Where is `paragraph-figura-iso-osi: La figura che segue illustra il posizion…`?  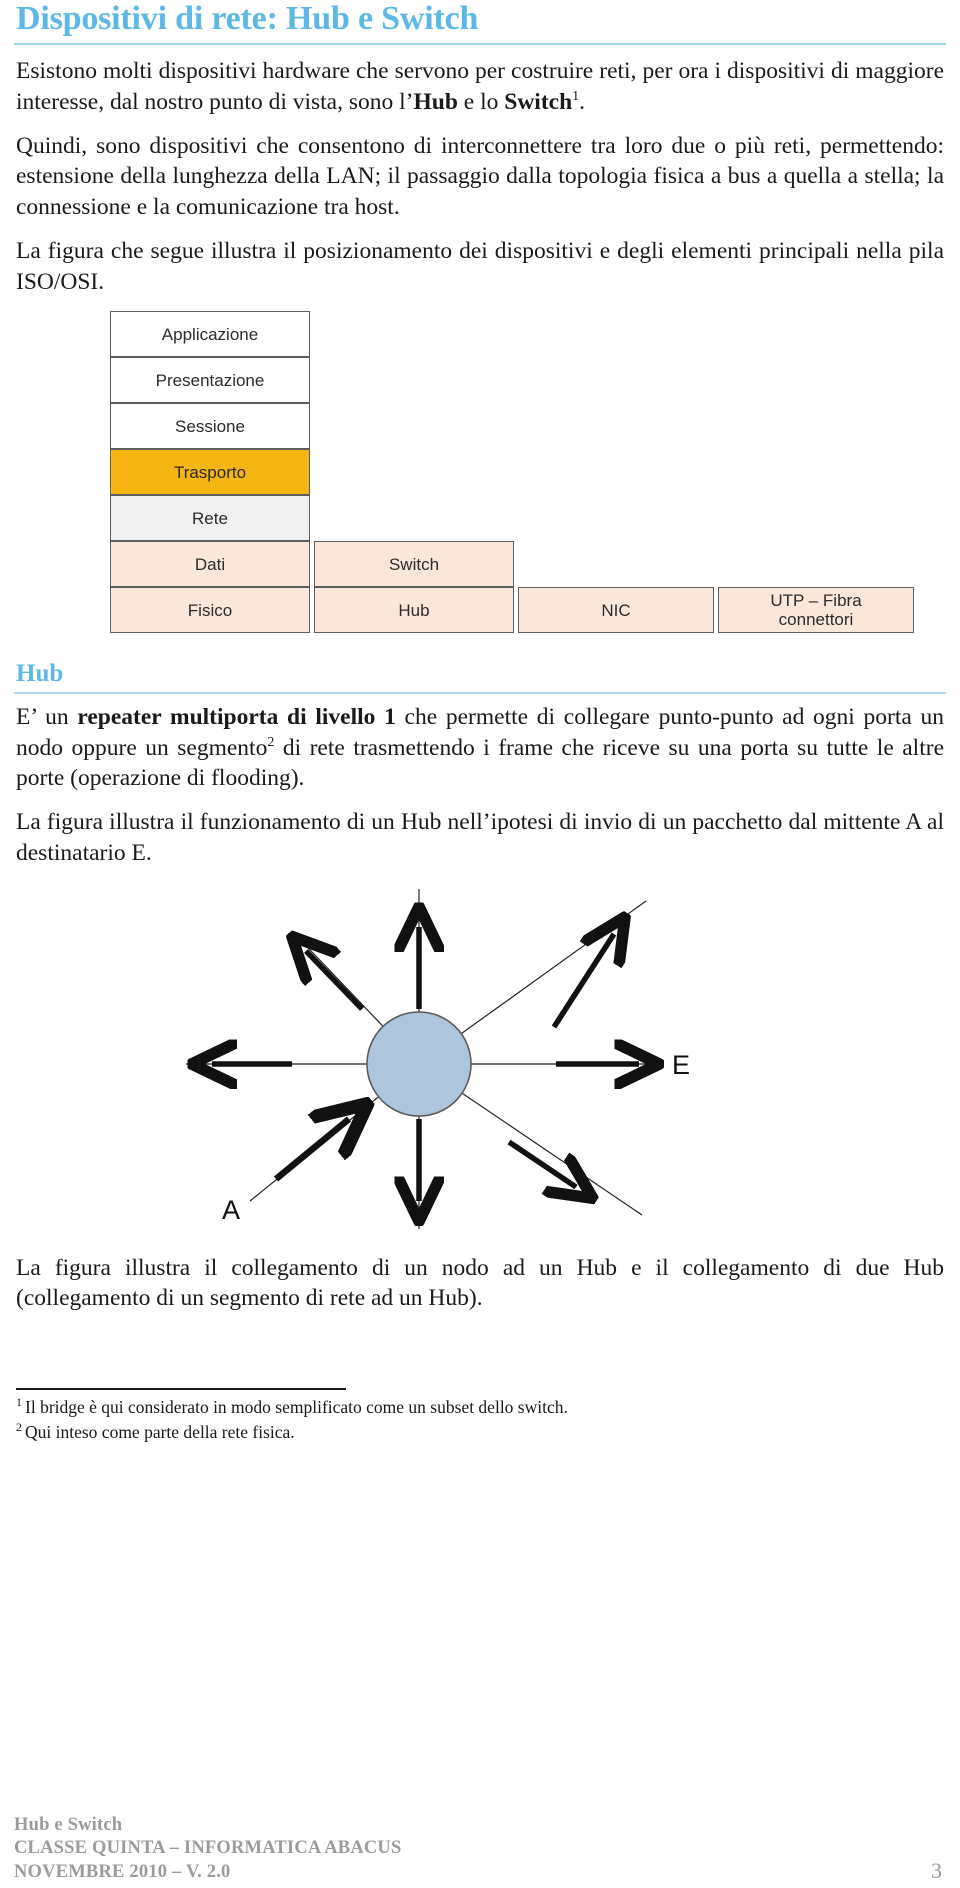
paragraph-figura-iso-osi: La figura che segue illustra il posizion… is located at coordinates (480, 266).